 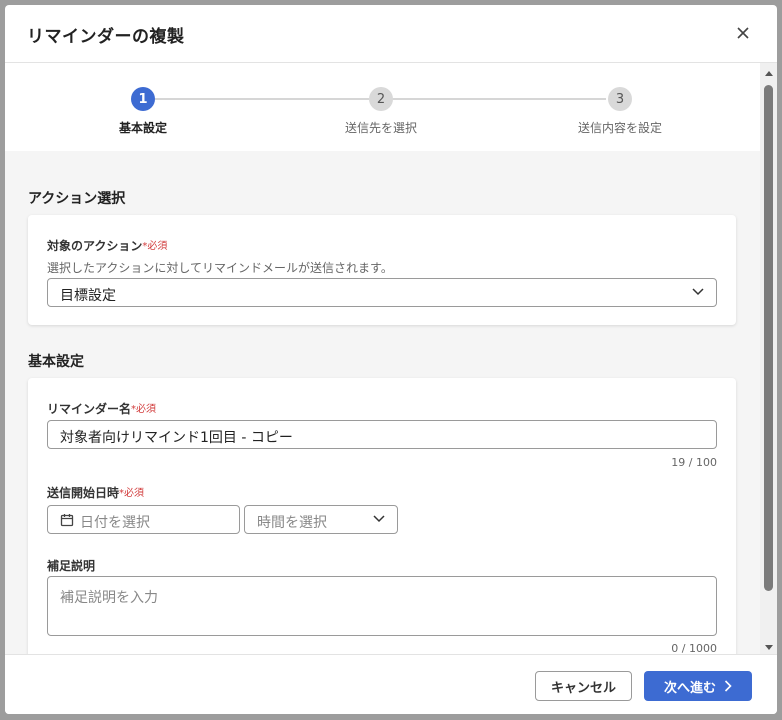 I want to click on target-action-label: 対象のアクション*必須, so click(x=107, y=245).